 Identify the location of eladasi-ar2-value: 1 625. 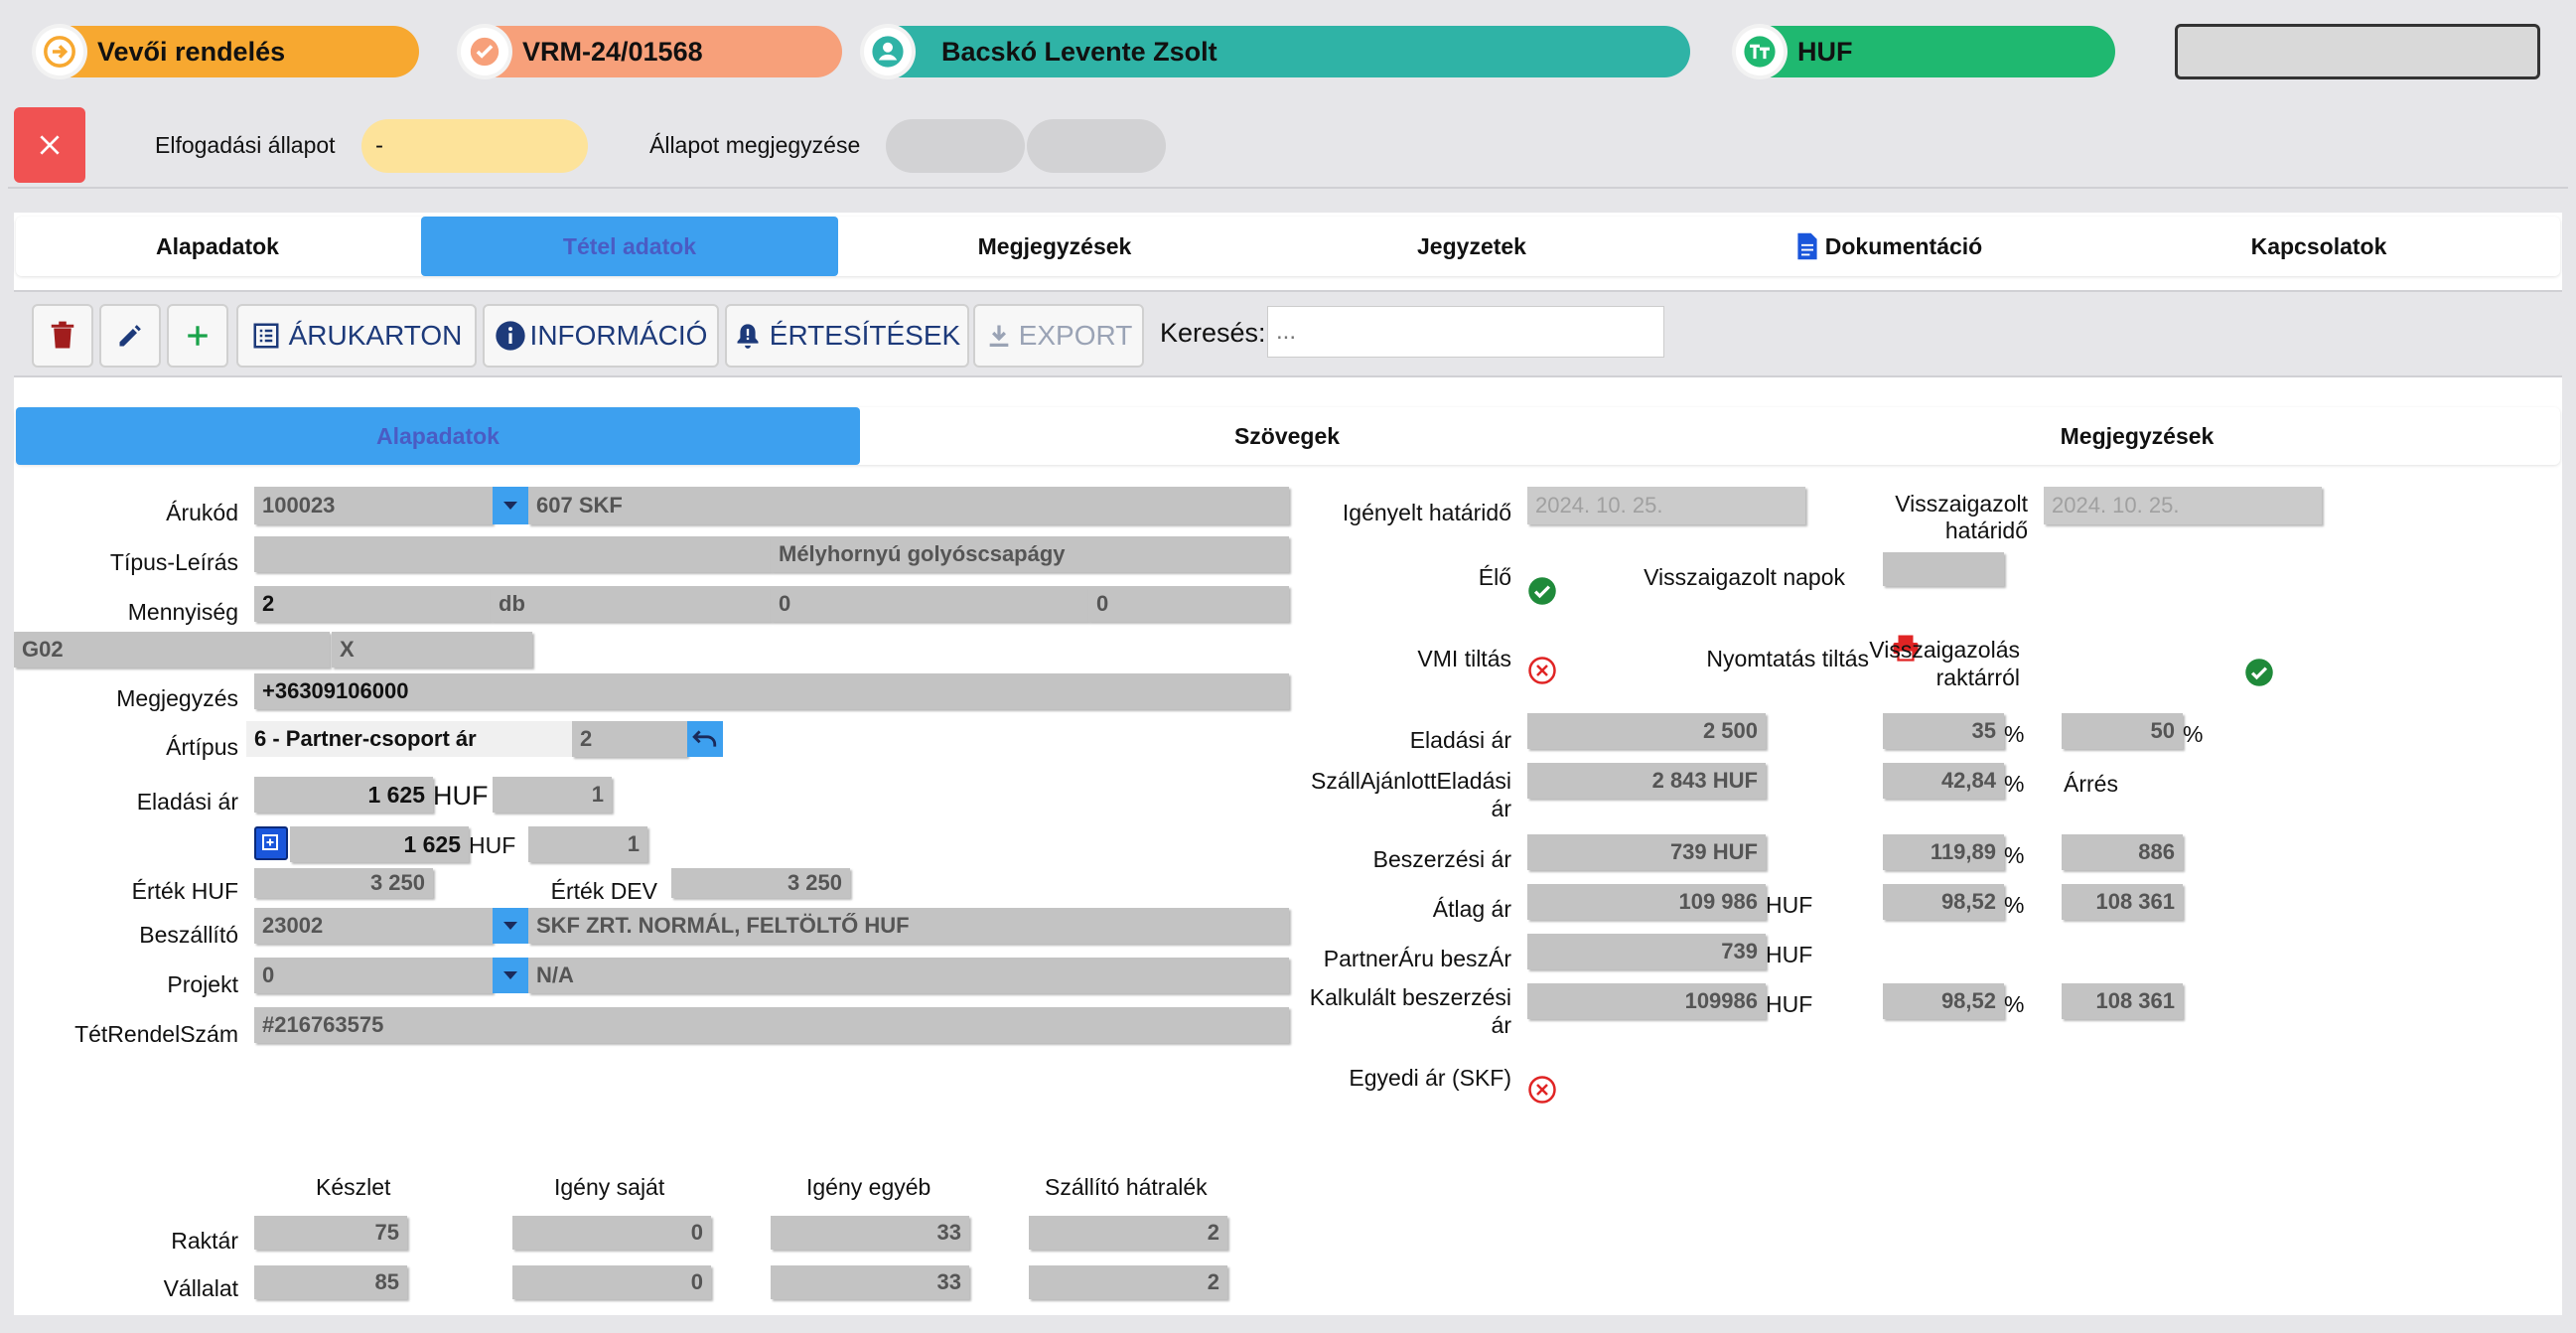
(432, 843).